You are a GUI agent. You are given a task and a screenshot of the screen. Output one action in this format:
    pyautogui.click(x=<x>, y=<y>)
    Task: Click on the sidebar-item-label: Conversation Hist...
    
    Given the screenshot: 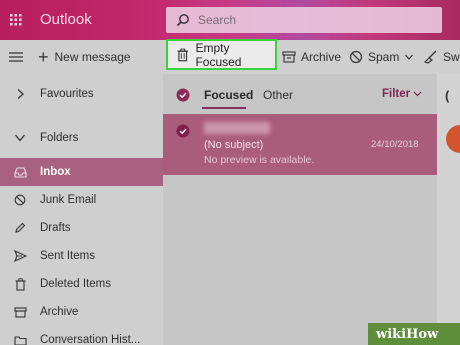 What is the action you would take?
    pyautogui.click(x=90, y=339)
    